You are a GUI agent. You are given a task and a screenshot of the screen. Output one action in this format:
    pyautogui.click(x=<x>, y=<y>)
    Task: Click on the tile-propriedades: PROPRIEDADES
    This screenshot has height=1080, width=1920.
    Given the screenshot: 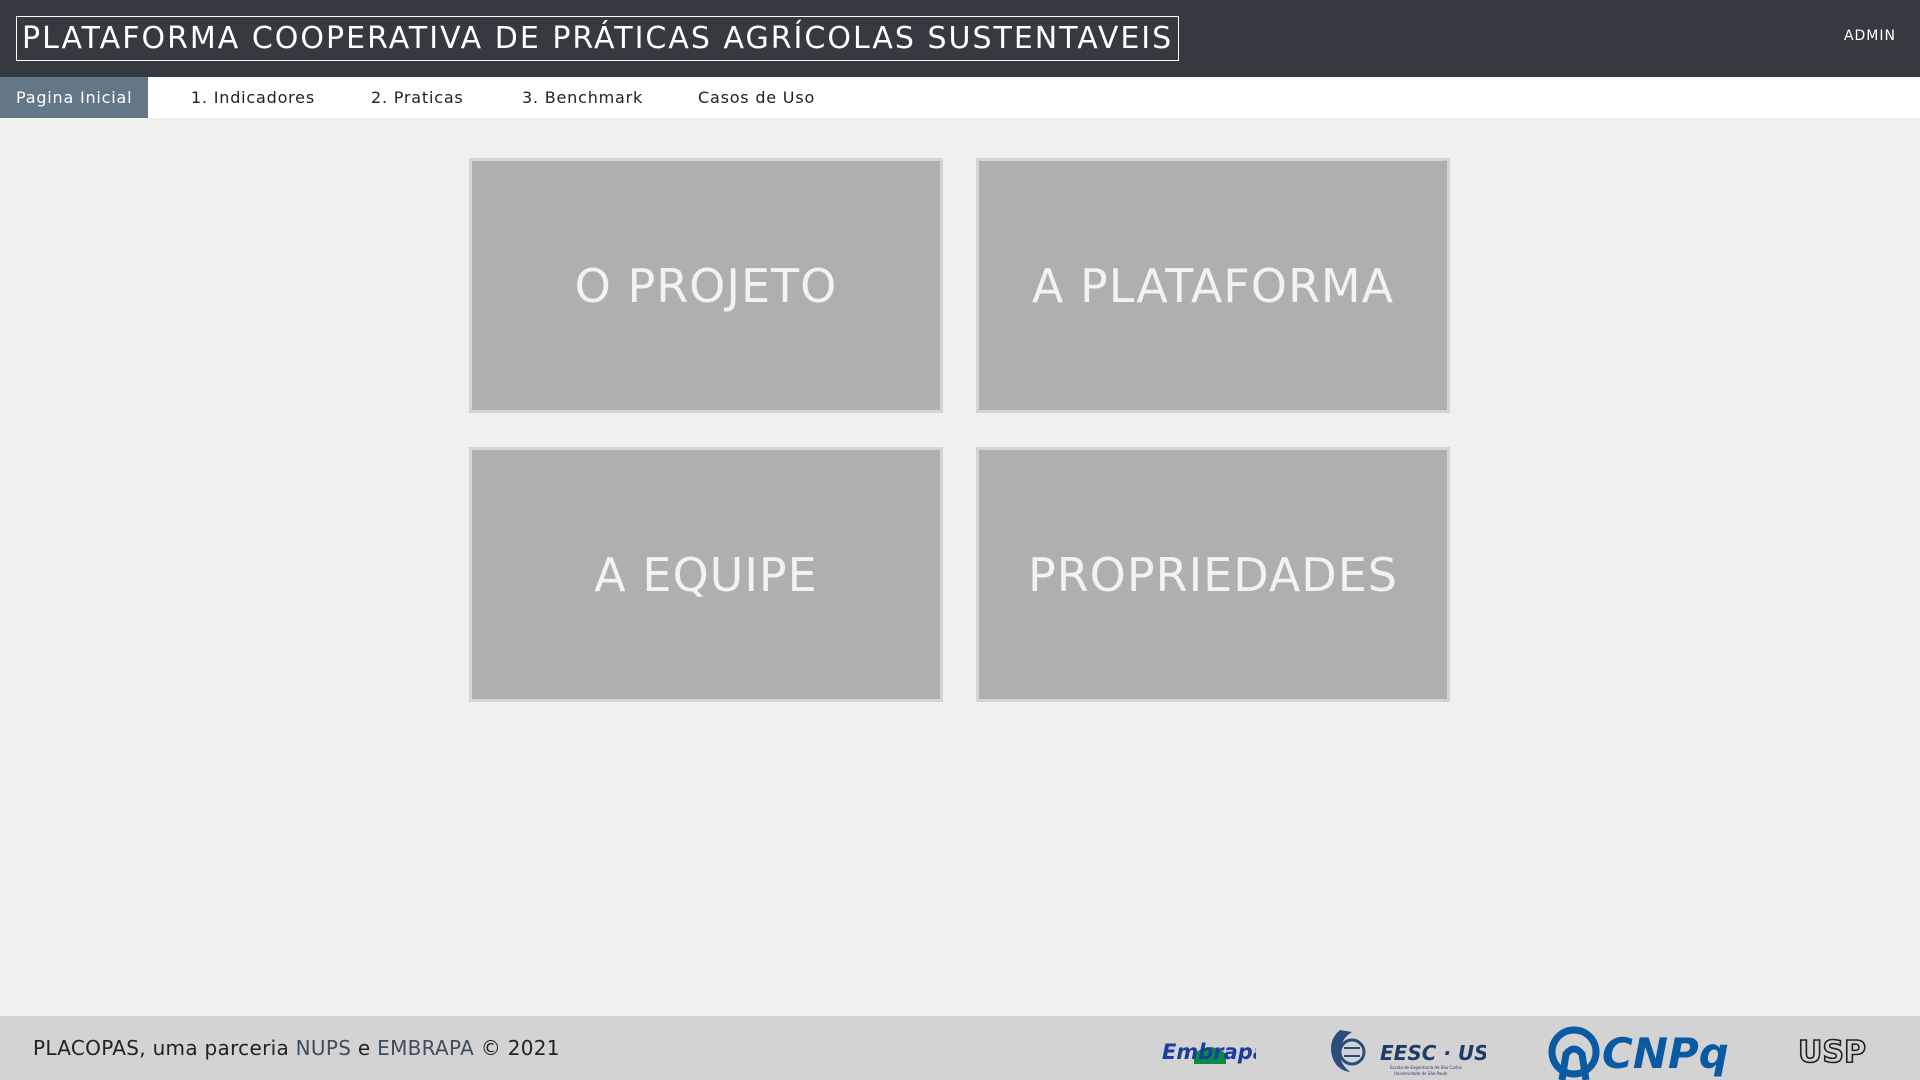 What is the action you would take?
    pyautogui.click(x=1213, y=574)
    